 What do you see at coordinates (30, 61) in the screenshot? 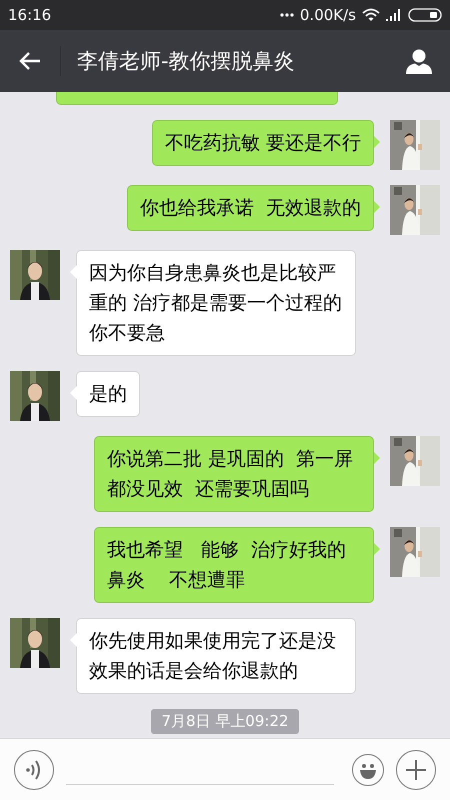
I see `back-arrow-icon` at bounding box center [30, 61].